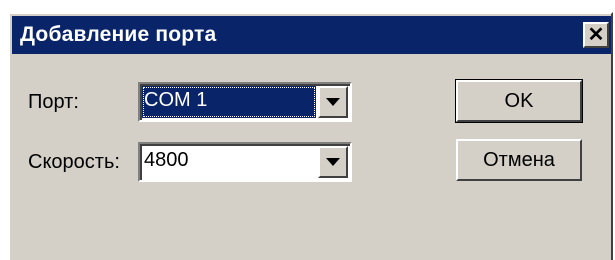 This screenshot has width=615, height=260. What do you see at coordinates (519, 160) in the screenshot?
I see `cancel-button: Отмена` at bounding box center [519, 160].